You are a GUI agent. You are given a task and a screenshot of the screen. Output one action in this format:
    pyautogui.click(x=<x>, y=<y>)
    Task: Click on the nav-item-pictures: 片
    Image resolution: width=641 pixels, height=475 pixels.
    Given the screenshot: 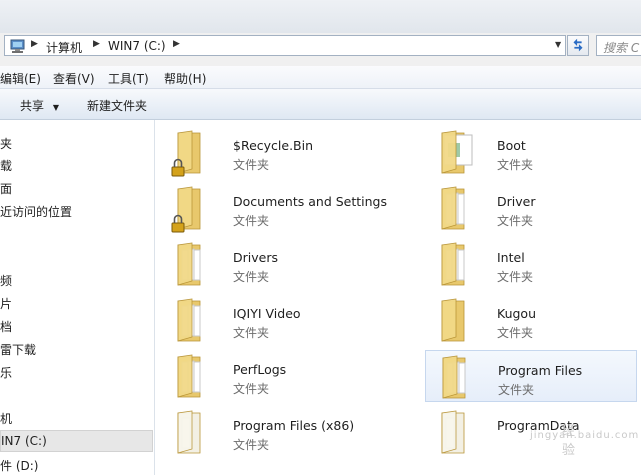 What is the action you would take?
    pyautogui.click(x=6, y=303)
    